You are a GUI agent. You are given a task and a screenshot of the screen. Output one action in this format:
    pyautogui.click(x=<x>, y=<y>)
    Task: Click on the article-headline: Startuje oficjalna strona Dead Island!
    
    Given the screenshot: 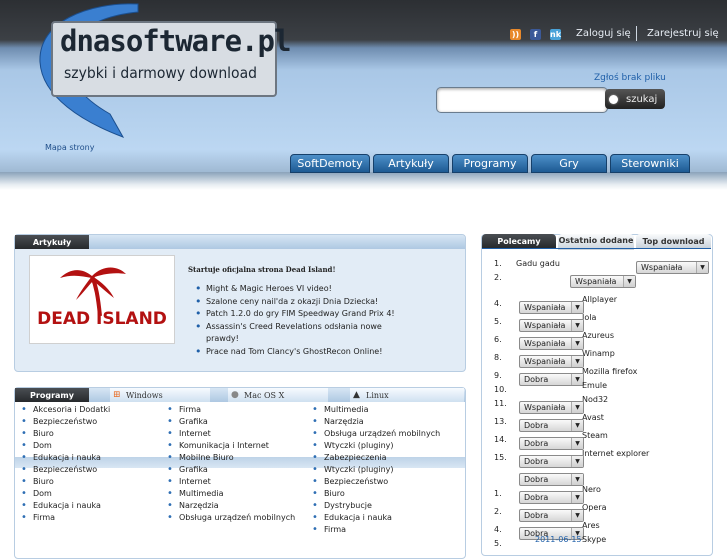 What is the action you would take?
    pyautogui.click(x=262, y=269)
    